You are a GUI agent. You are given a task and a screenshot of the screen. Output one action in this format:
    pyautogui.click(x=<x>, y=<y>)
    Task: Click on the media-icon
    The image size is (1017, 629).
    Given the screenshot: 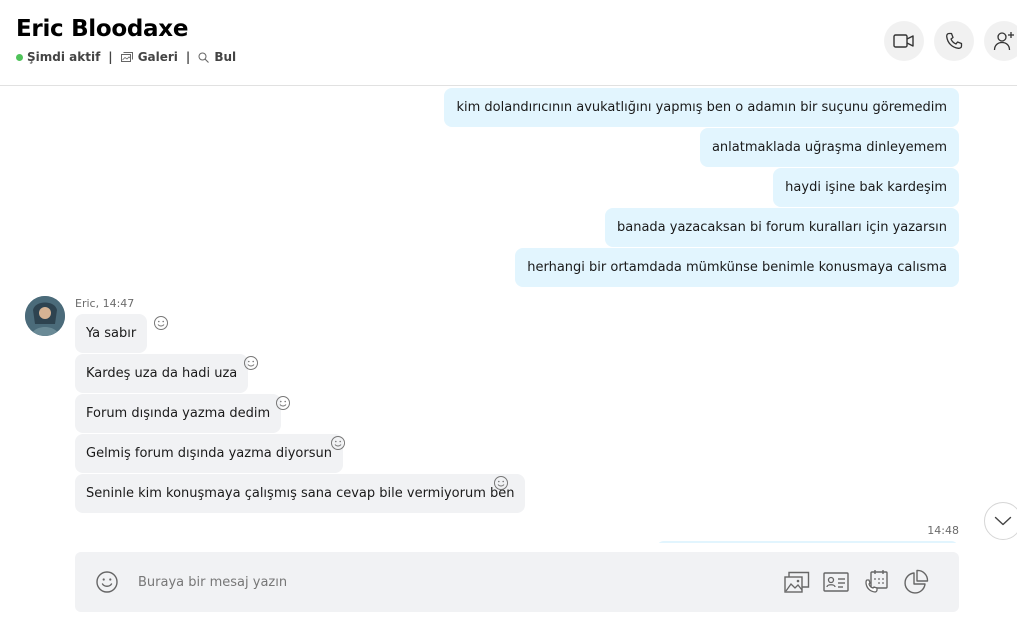 What is the action you would take?
    pyautogui.click(x=797, y=582)
    